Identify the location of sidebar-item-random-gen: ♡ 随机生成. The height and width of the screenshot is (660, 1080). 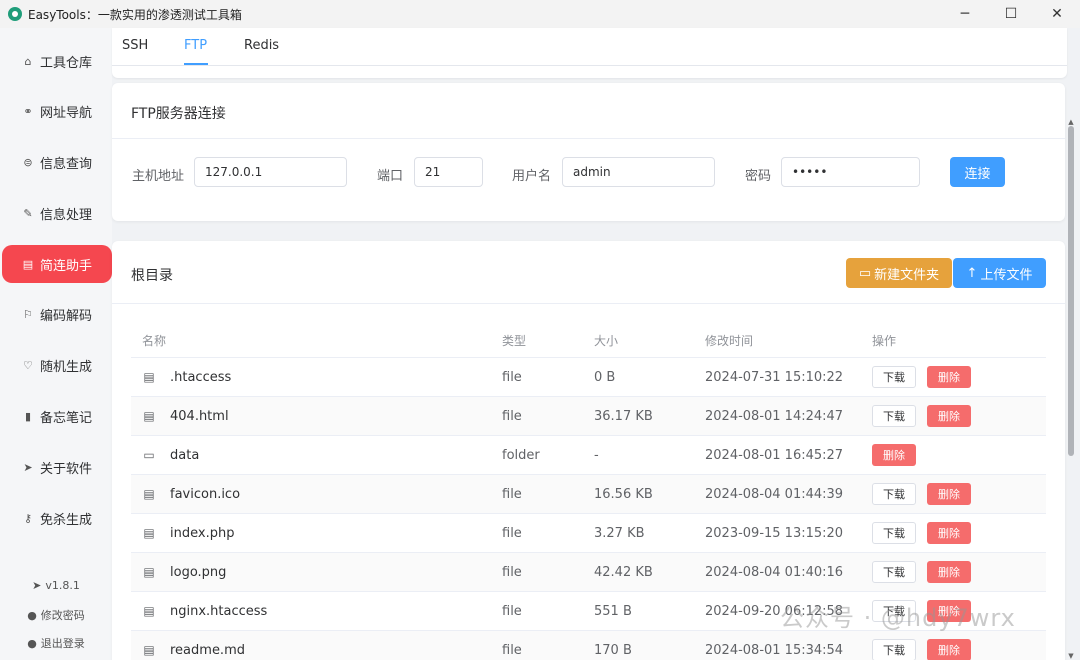
(57, 365).